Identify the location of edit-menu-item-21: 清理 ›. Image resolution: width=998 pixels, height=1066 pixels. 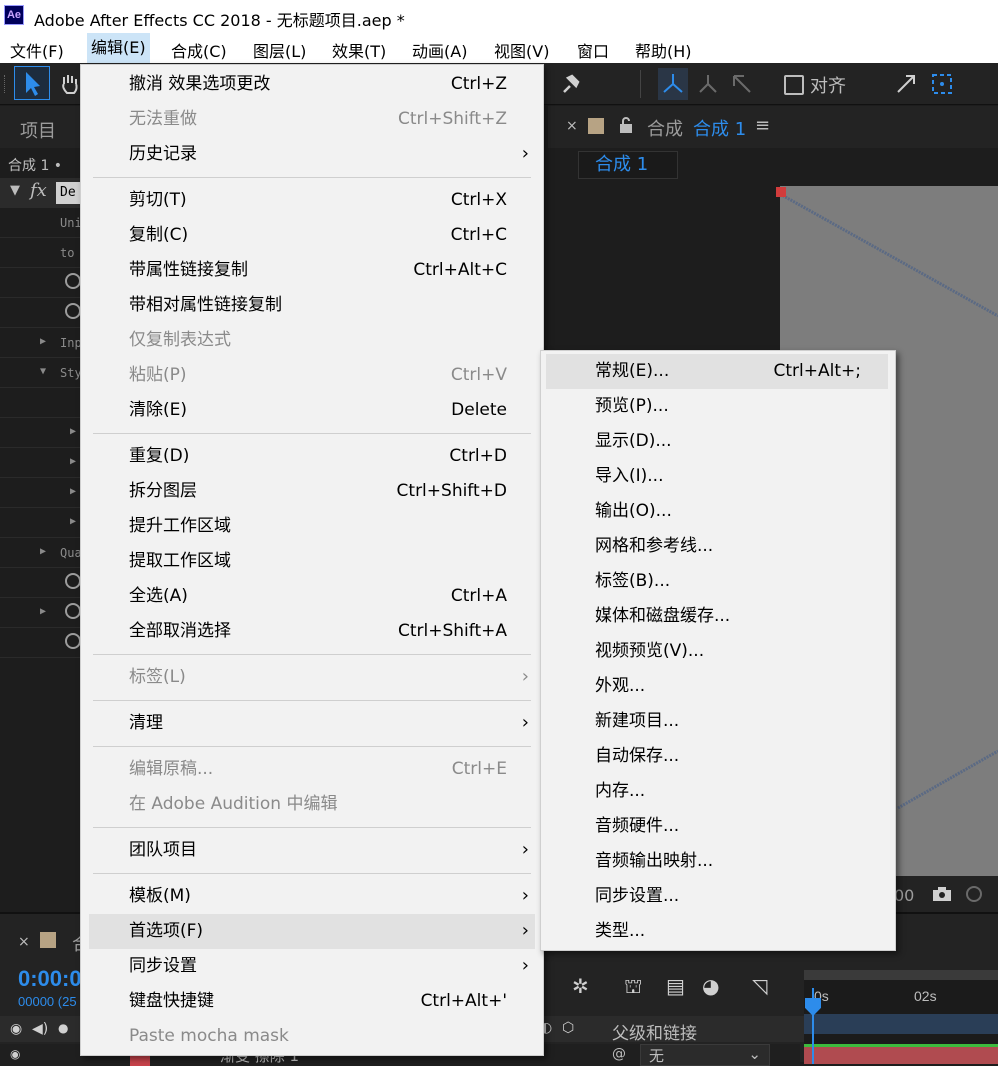
(312, 723).